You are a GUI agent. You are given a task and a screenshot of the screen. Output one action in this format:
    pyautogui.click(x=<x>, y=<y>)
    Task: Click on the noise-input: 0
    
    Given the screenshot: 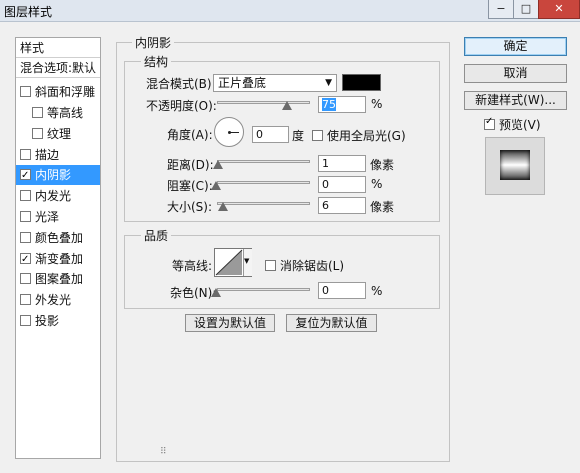 What is the action you would take?
    pyautogui.click(x=342, y=290)
    